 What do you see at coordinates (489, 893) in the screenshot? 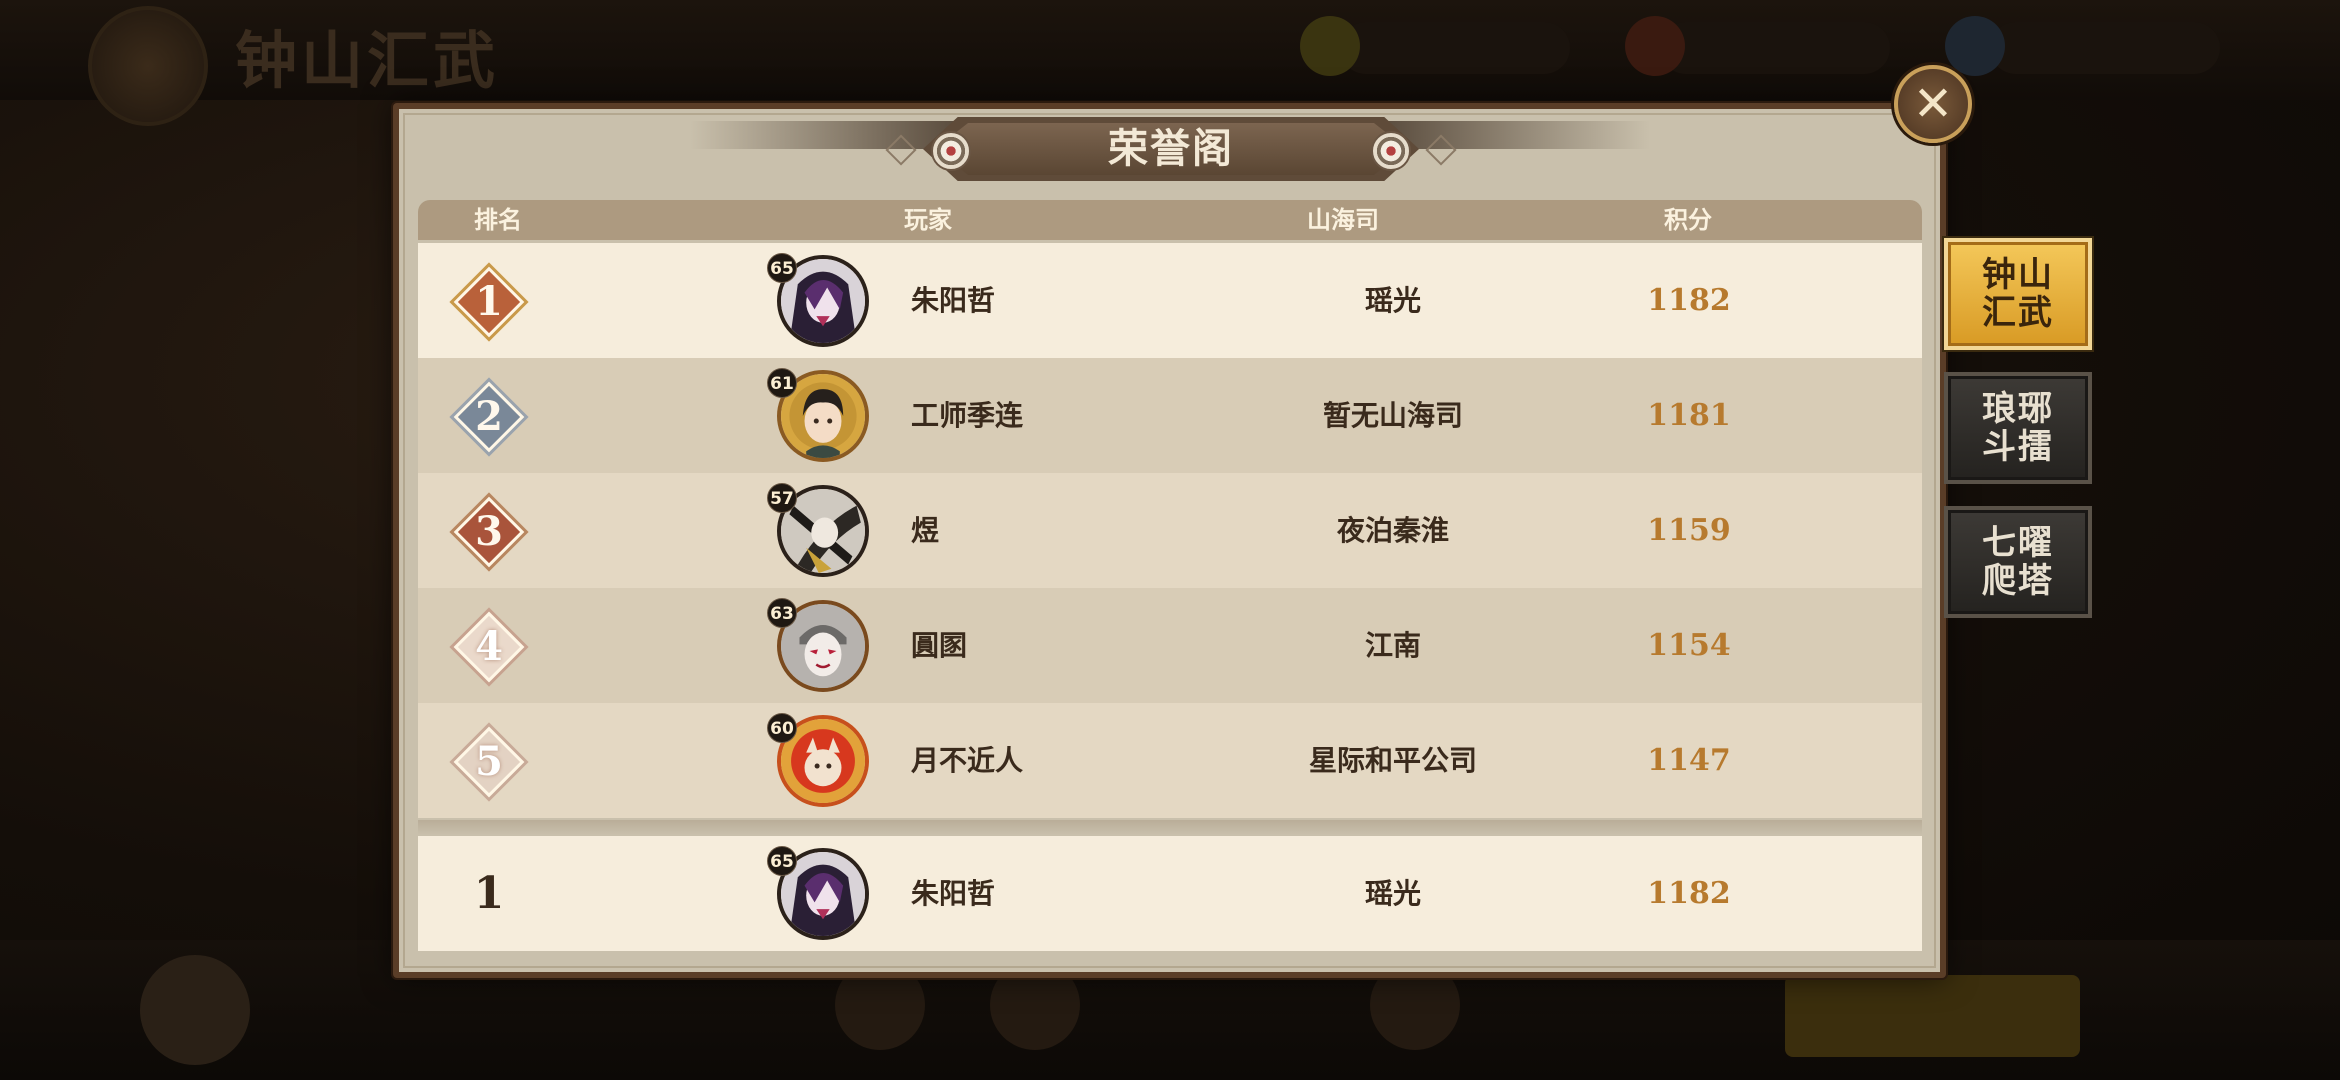
I see `my-rank-number: 1` at bounding box center [489, 893].